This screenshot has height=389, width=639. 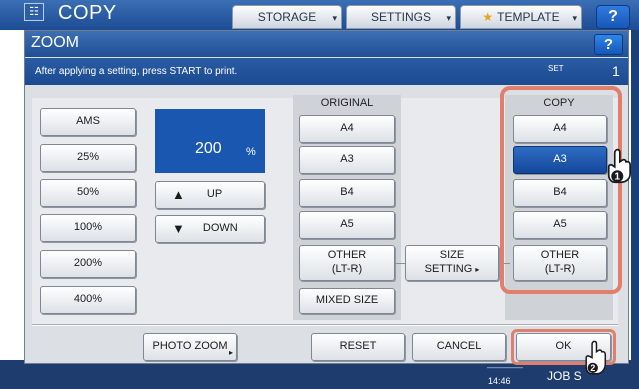 What do you see at coordinates (617, 177) in the screenshot?
I see `callout-number-1: 1` at bounding box center [617, 177].